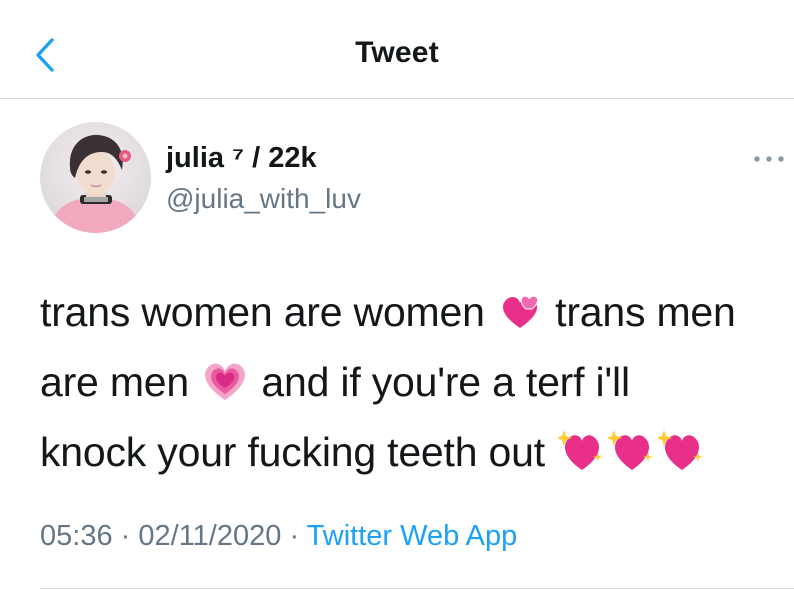  What do you see at coordinates (225, 388) in the screenshot?
I see `growing-heart-icon` at bounding box center [225, 388].